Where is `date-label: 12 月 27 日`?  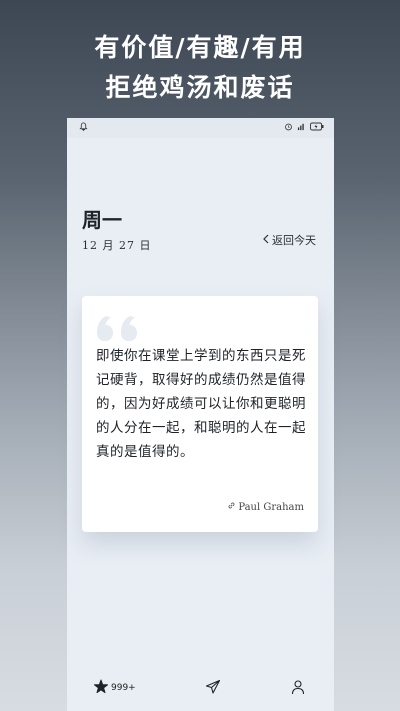 date-label: 12 月 27 日 is located at coordinates (117, 245).